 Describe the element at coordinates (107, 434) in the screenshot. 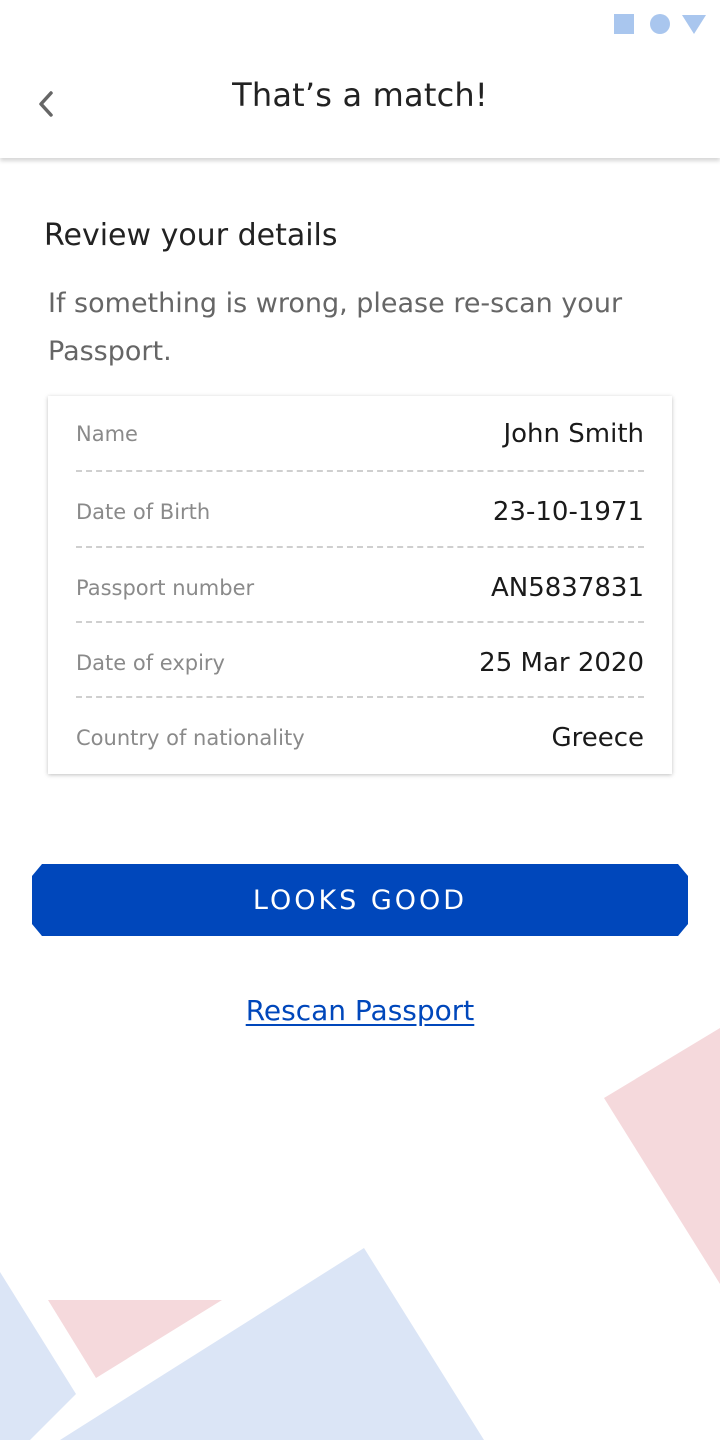

I see `detail-label: Name` at that location.